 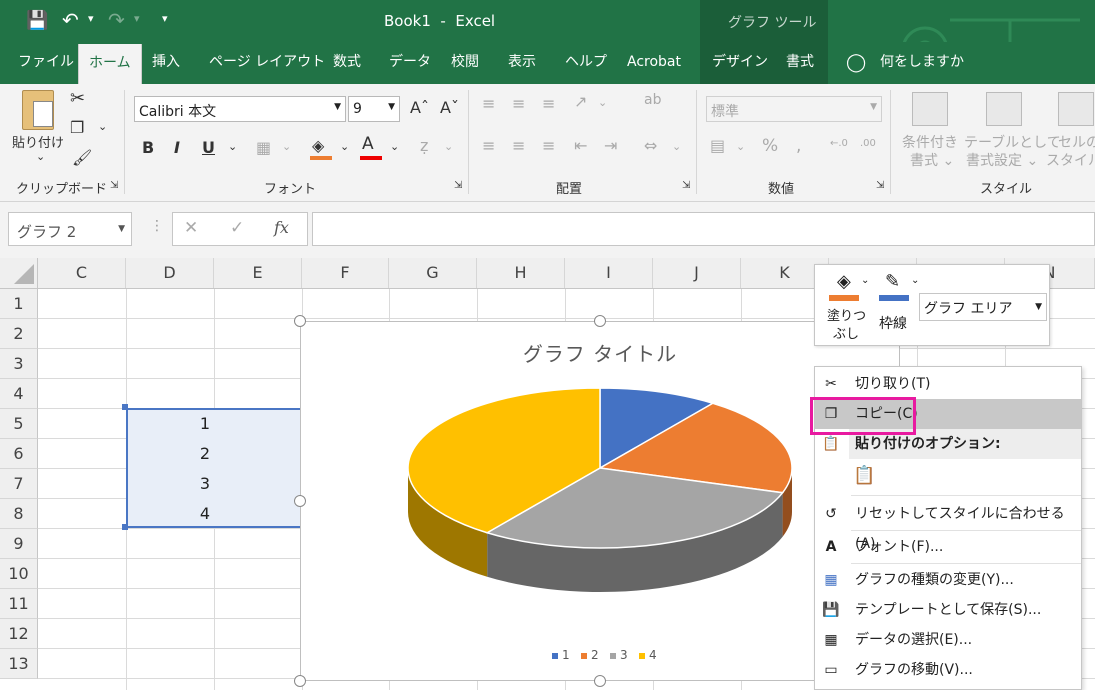 What do you see at coordinates (40, 156) in the screenshot?
I see `paste-dropdown-icon: ⌄` at bounding box center [40, 156].